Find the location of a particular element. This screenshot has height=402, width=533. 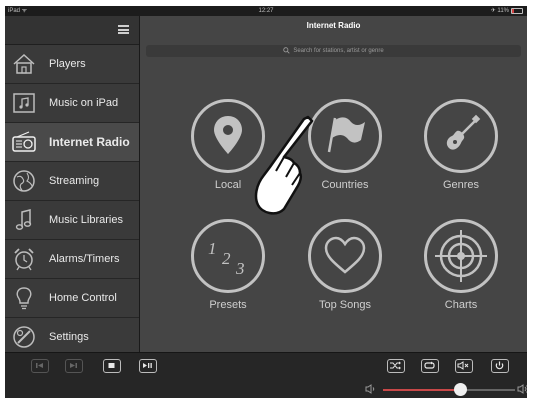

search-placeholder: Search for stations, artist or genre is located at coordinates (338, 51).